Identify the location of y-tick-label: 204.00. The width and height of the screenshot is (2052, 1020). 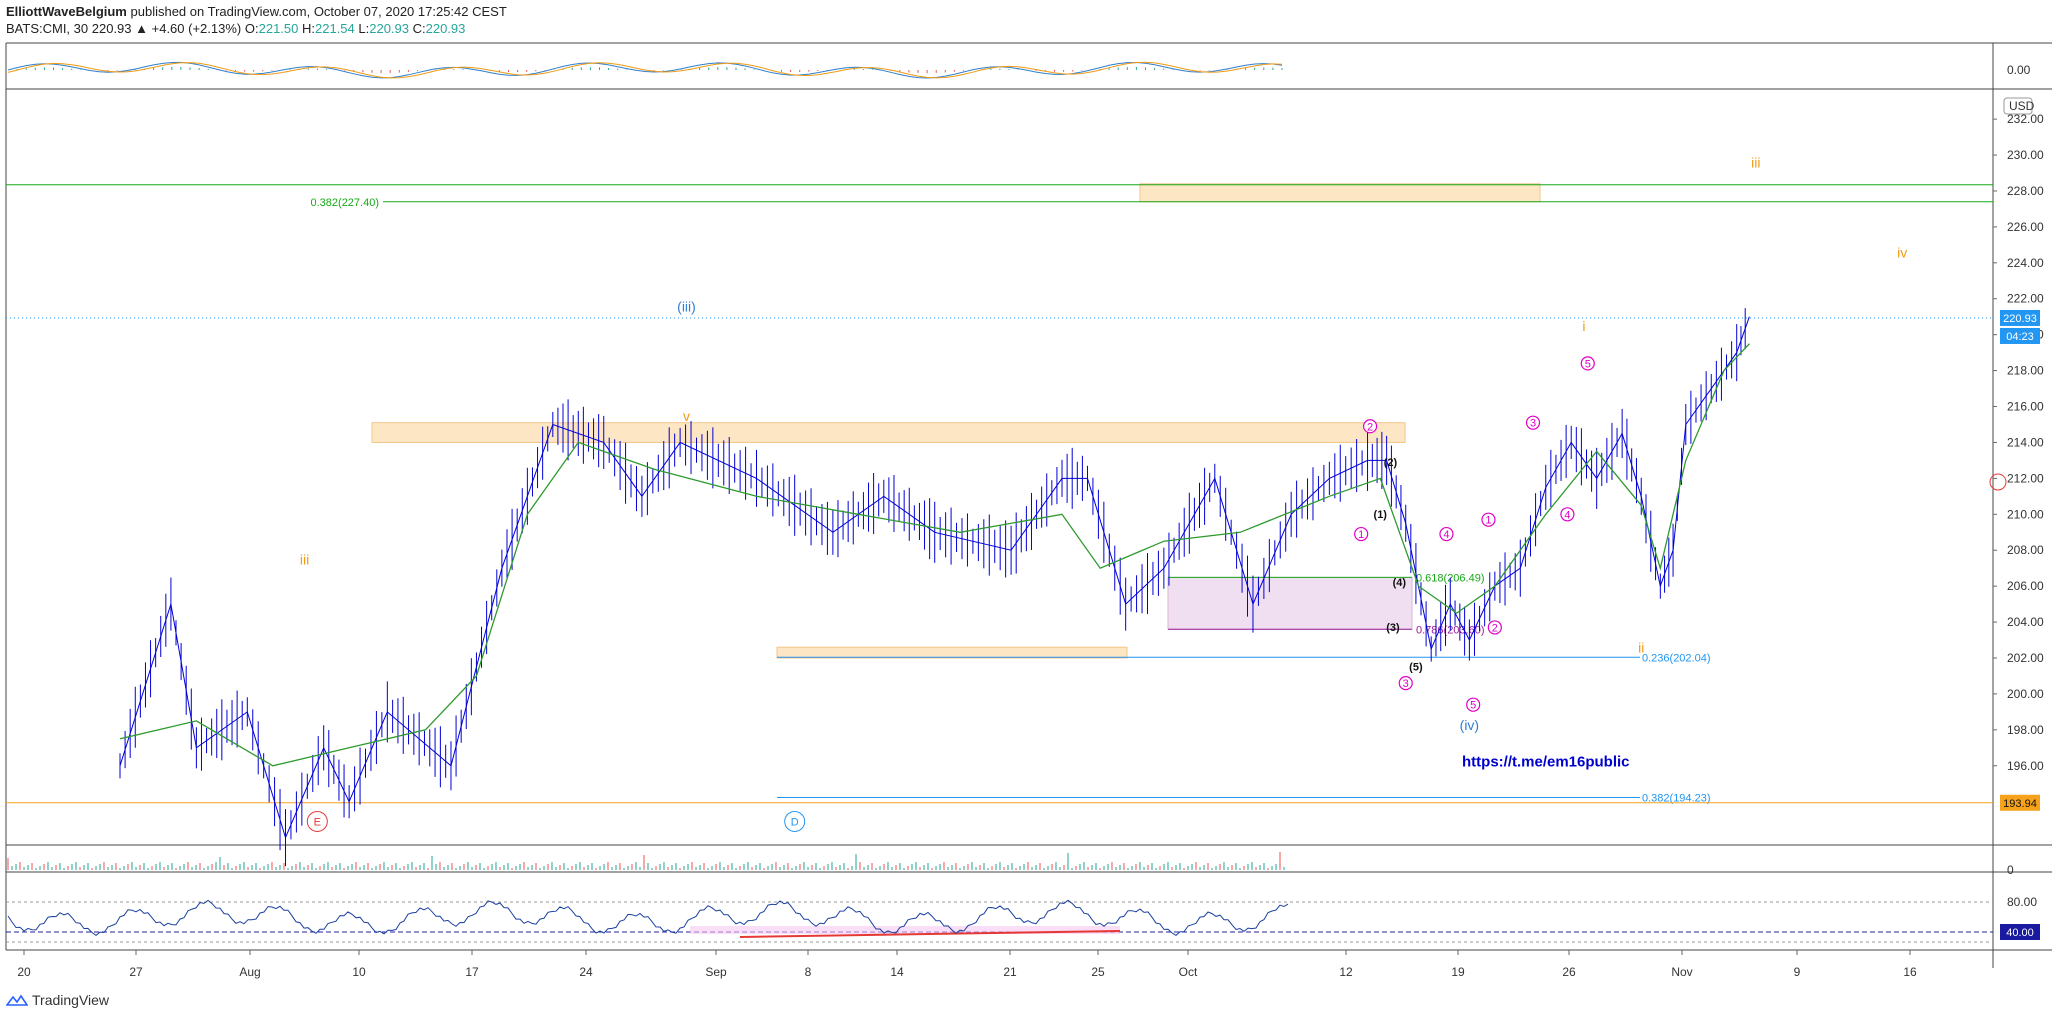
(2025, 622).